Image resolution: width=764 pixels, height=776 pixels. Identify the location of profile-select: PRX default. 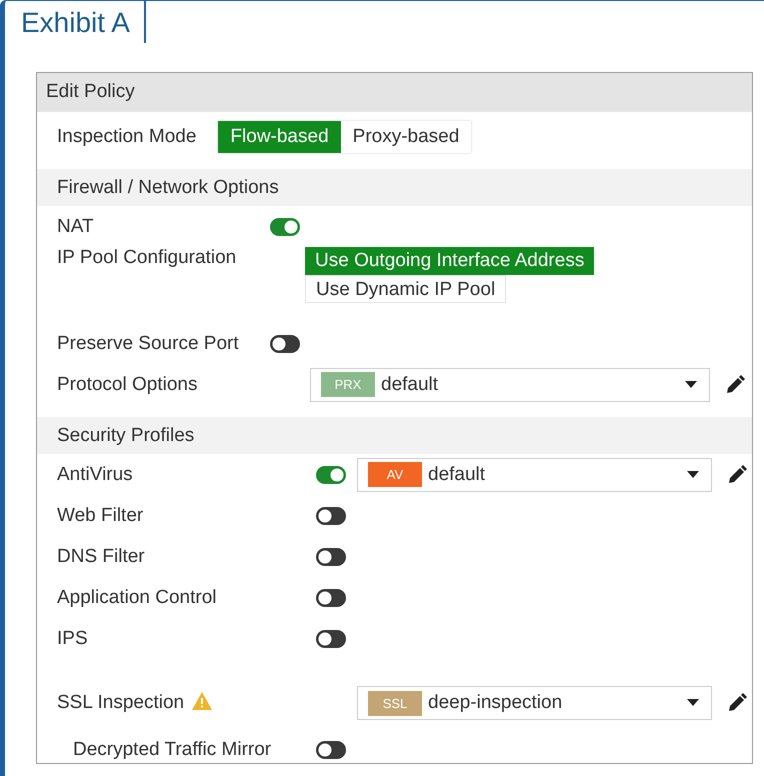
(510, 385).